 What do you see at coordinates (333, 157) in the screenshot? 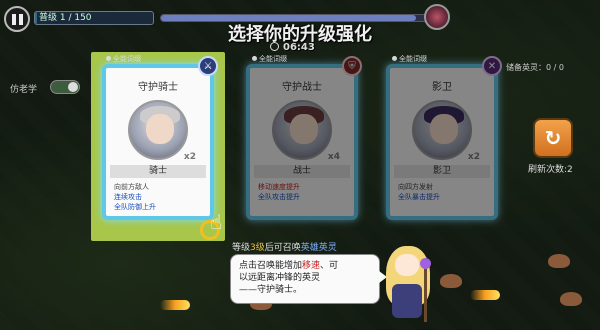
I see `card-count: x4` at bounding box center [333, 157].